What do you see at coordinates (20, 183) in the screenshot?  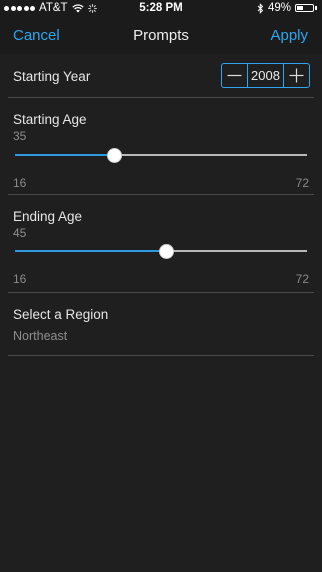 I see `starting-age-min: 16` at bounding box center [20, 183].